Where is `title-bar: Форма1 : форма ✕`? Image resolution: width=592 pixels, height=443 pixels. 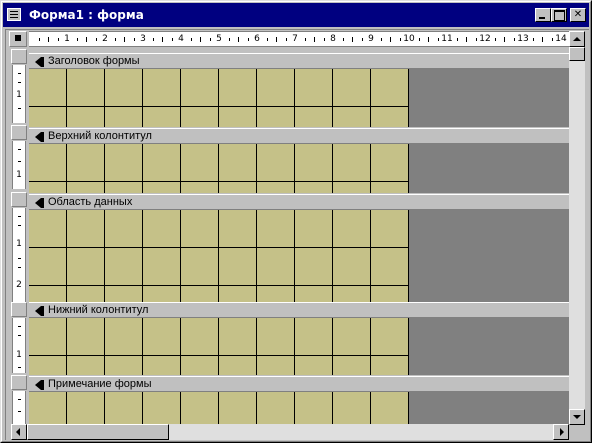
title-bar: Форма1 : форма ✕ is located at coordinates (296, 15).